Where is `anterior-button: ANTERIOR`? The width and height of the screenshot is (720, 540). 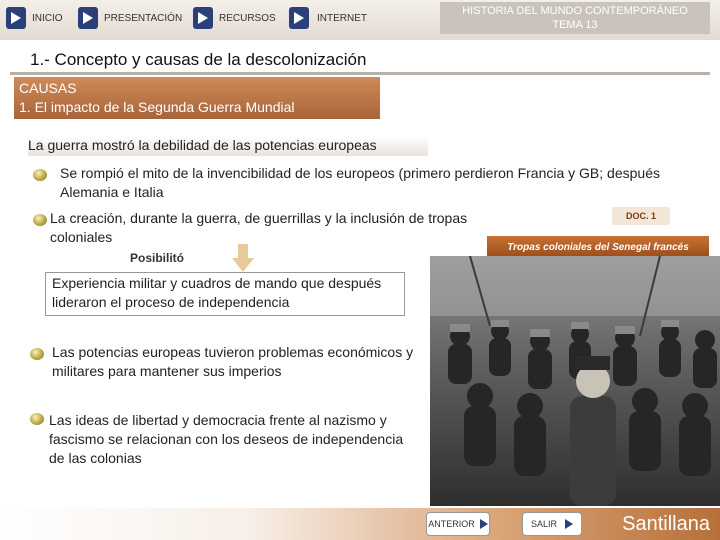 anterior-button: ANTERIOR is located at coordinates (458, 524).